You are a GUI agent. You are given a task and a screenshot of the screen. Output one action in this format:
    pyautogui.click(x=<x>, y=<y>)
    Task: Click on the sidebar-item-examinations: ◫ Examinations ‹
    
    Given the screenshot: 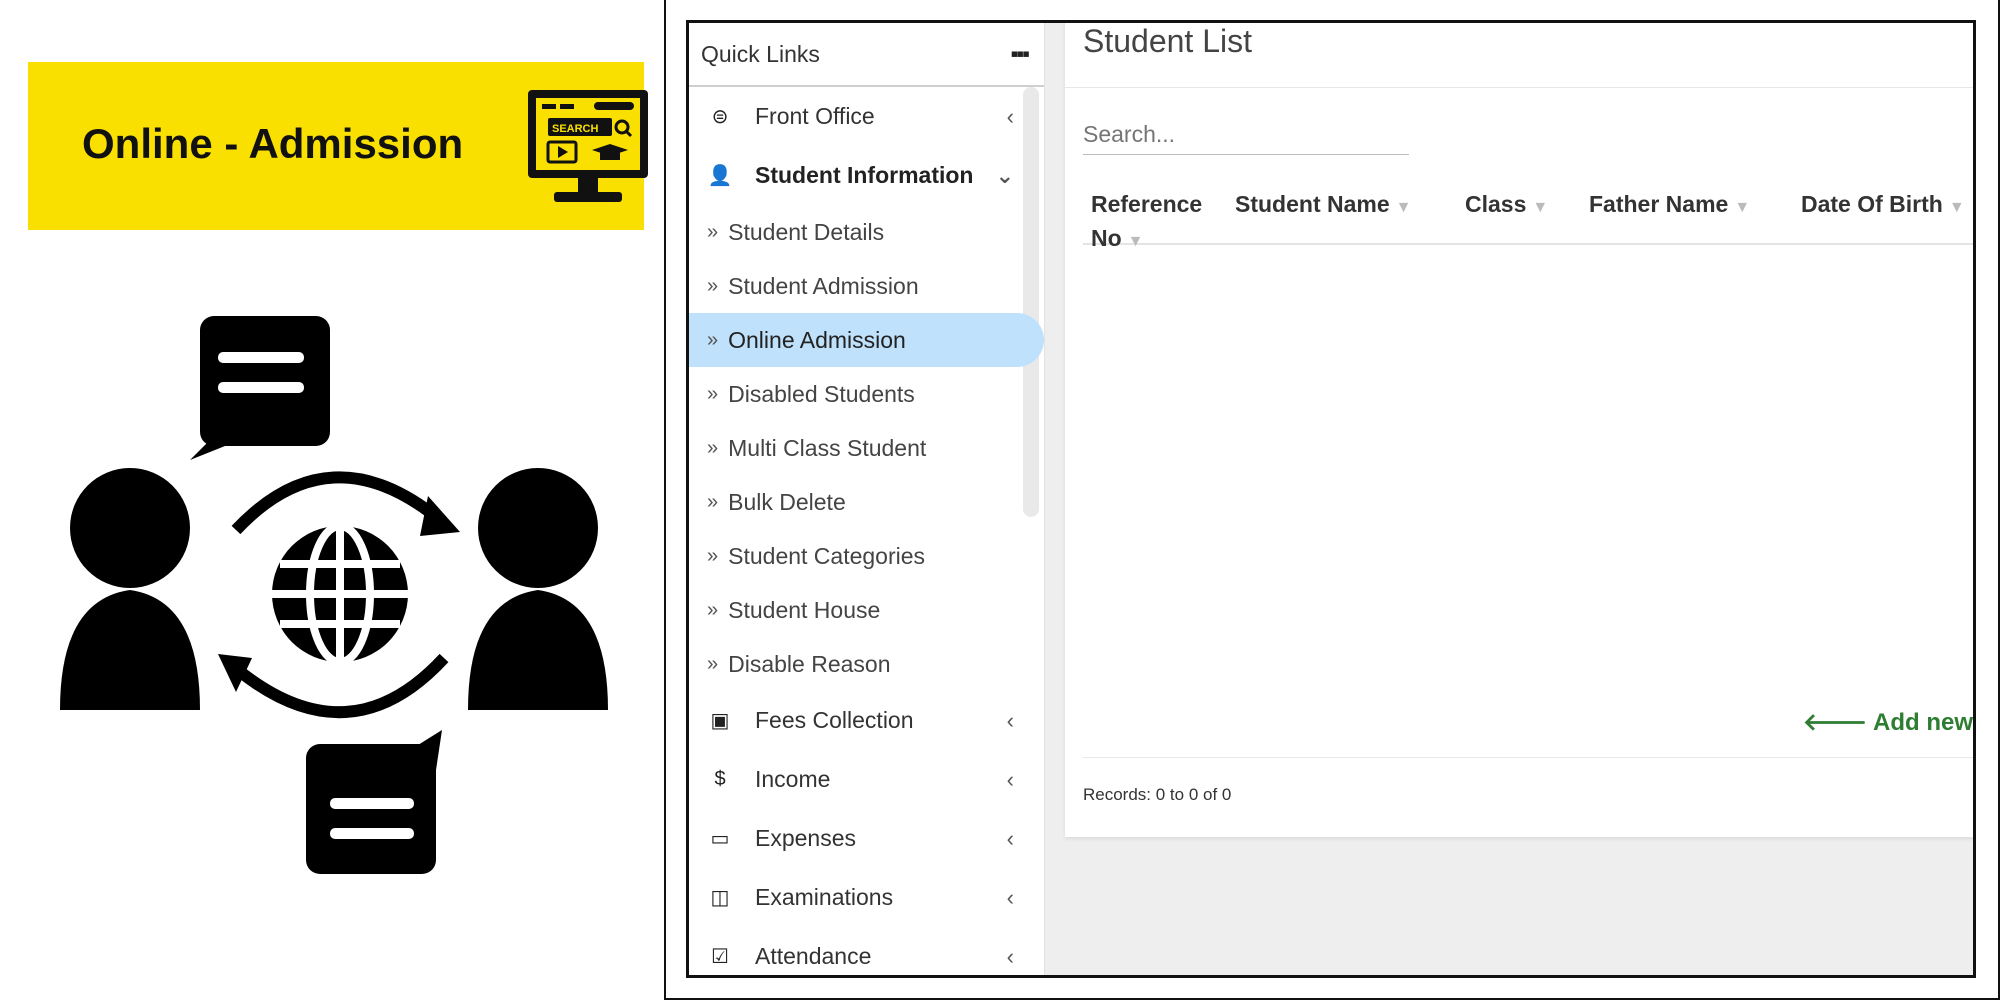 What is the action you would take?
    pyautogui.click(x=866, y=897)
    